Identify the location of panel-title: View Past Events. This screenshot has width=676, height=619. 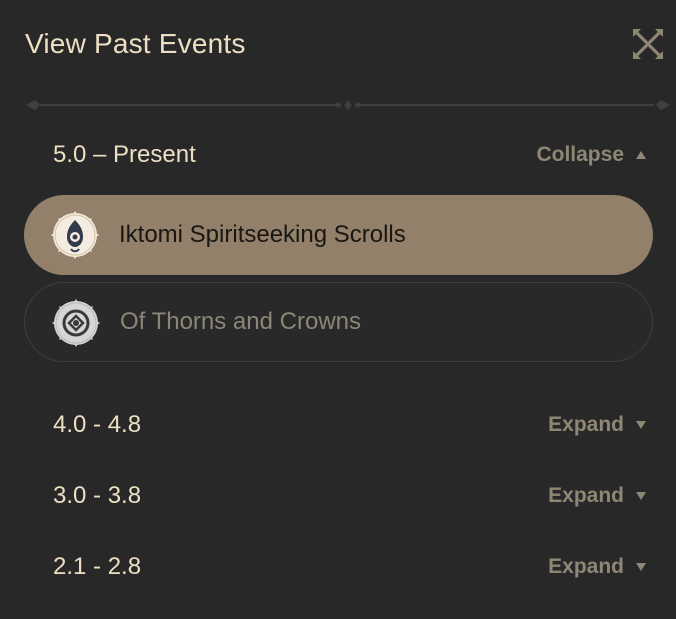
(135, 43).